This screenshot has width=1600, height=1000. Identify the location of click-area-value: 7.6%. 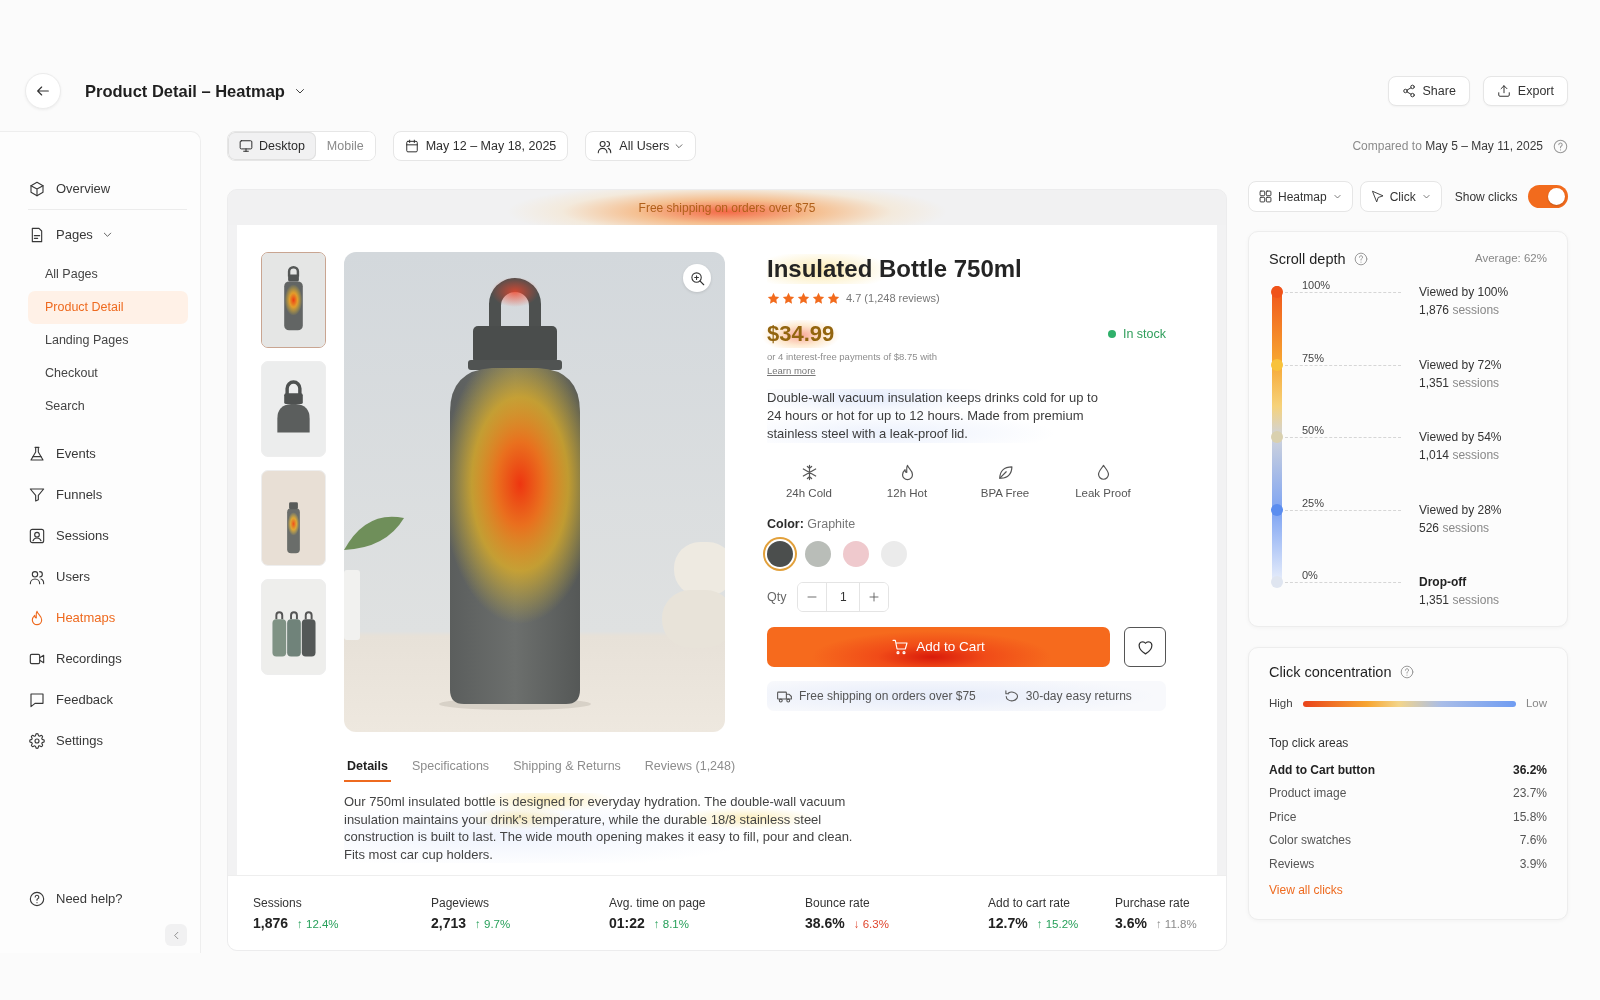
(1533, 841).